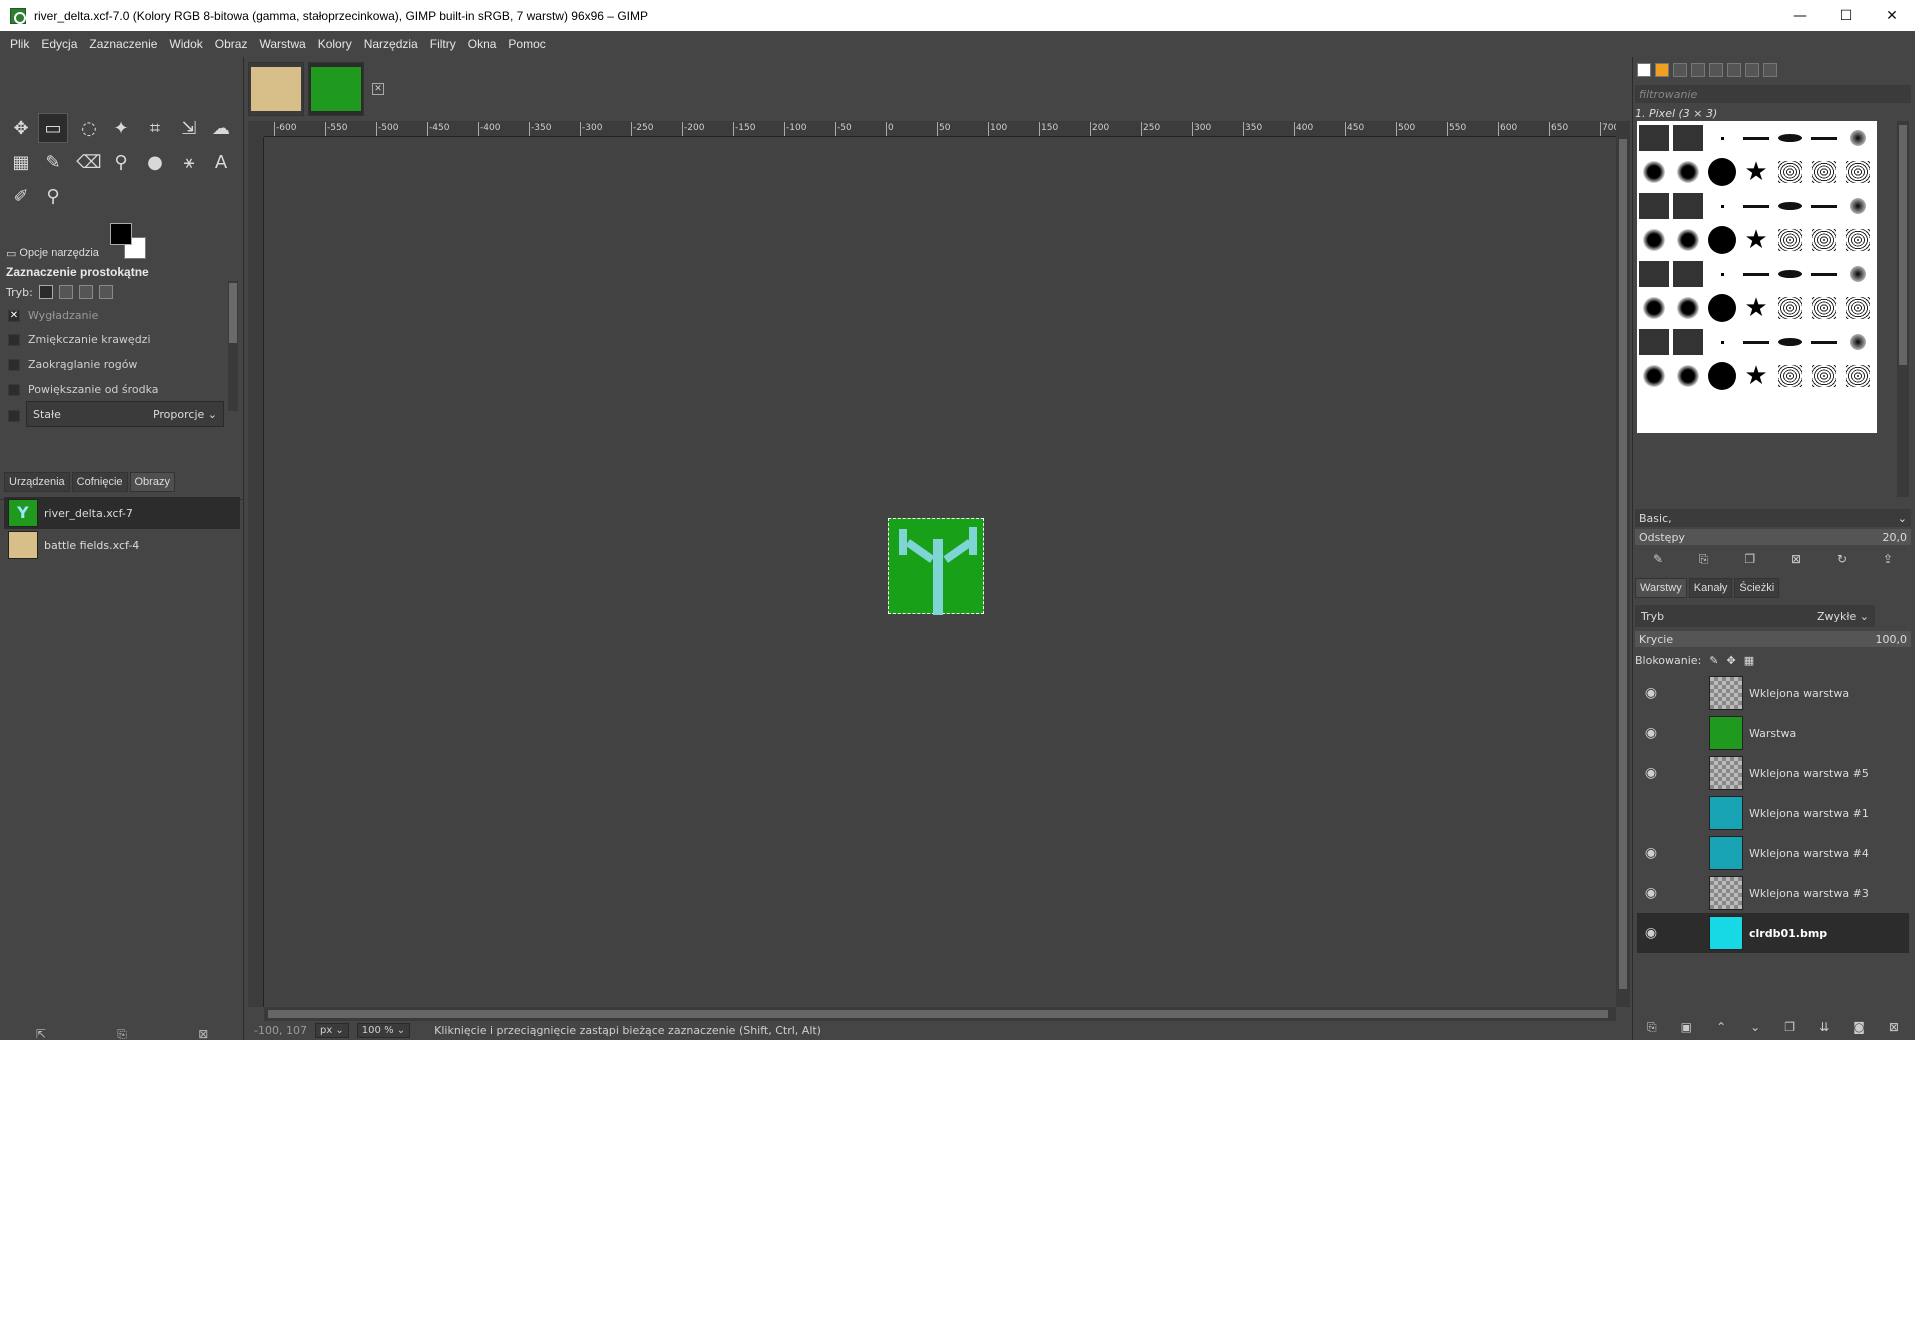 Image resolution: width=1915 pixels, height=1330 pixels. Describe the element at coordinates (1894, 1027) in the screenshot. I see `delete-layer-icon: ⊠` at that location.